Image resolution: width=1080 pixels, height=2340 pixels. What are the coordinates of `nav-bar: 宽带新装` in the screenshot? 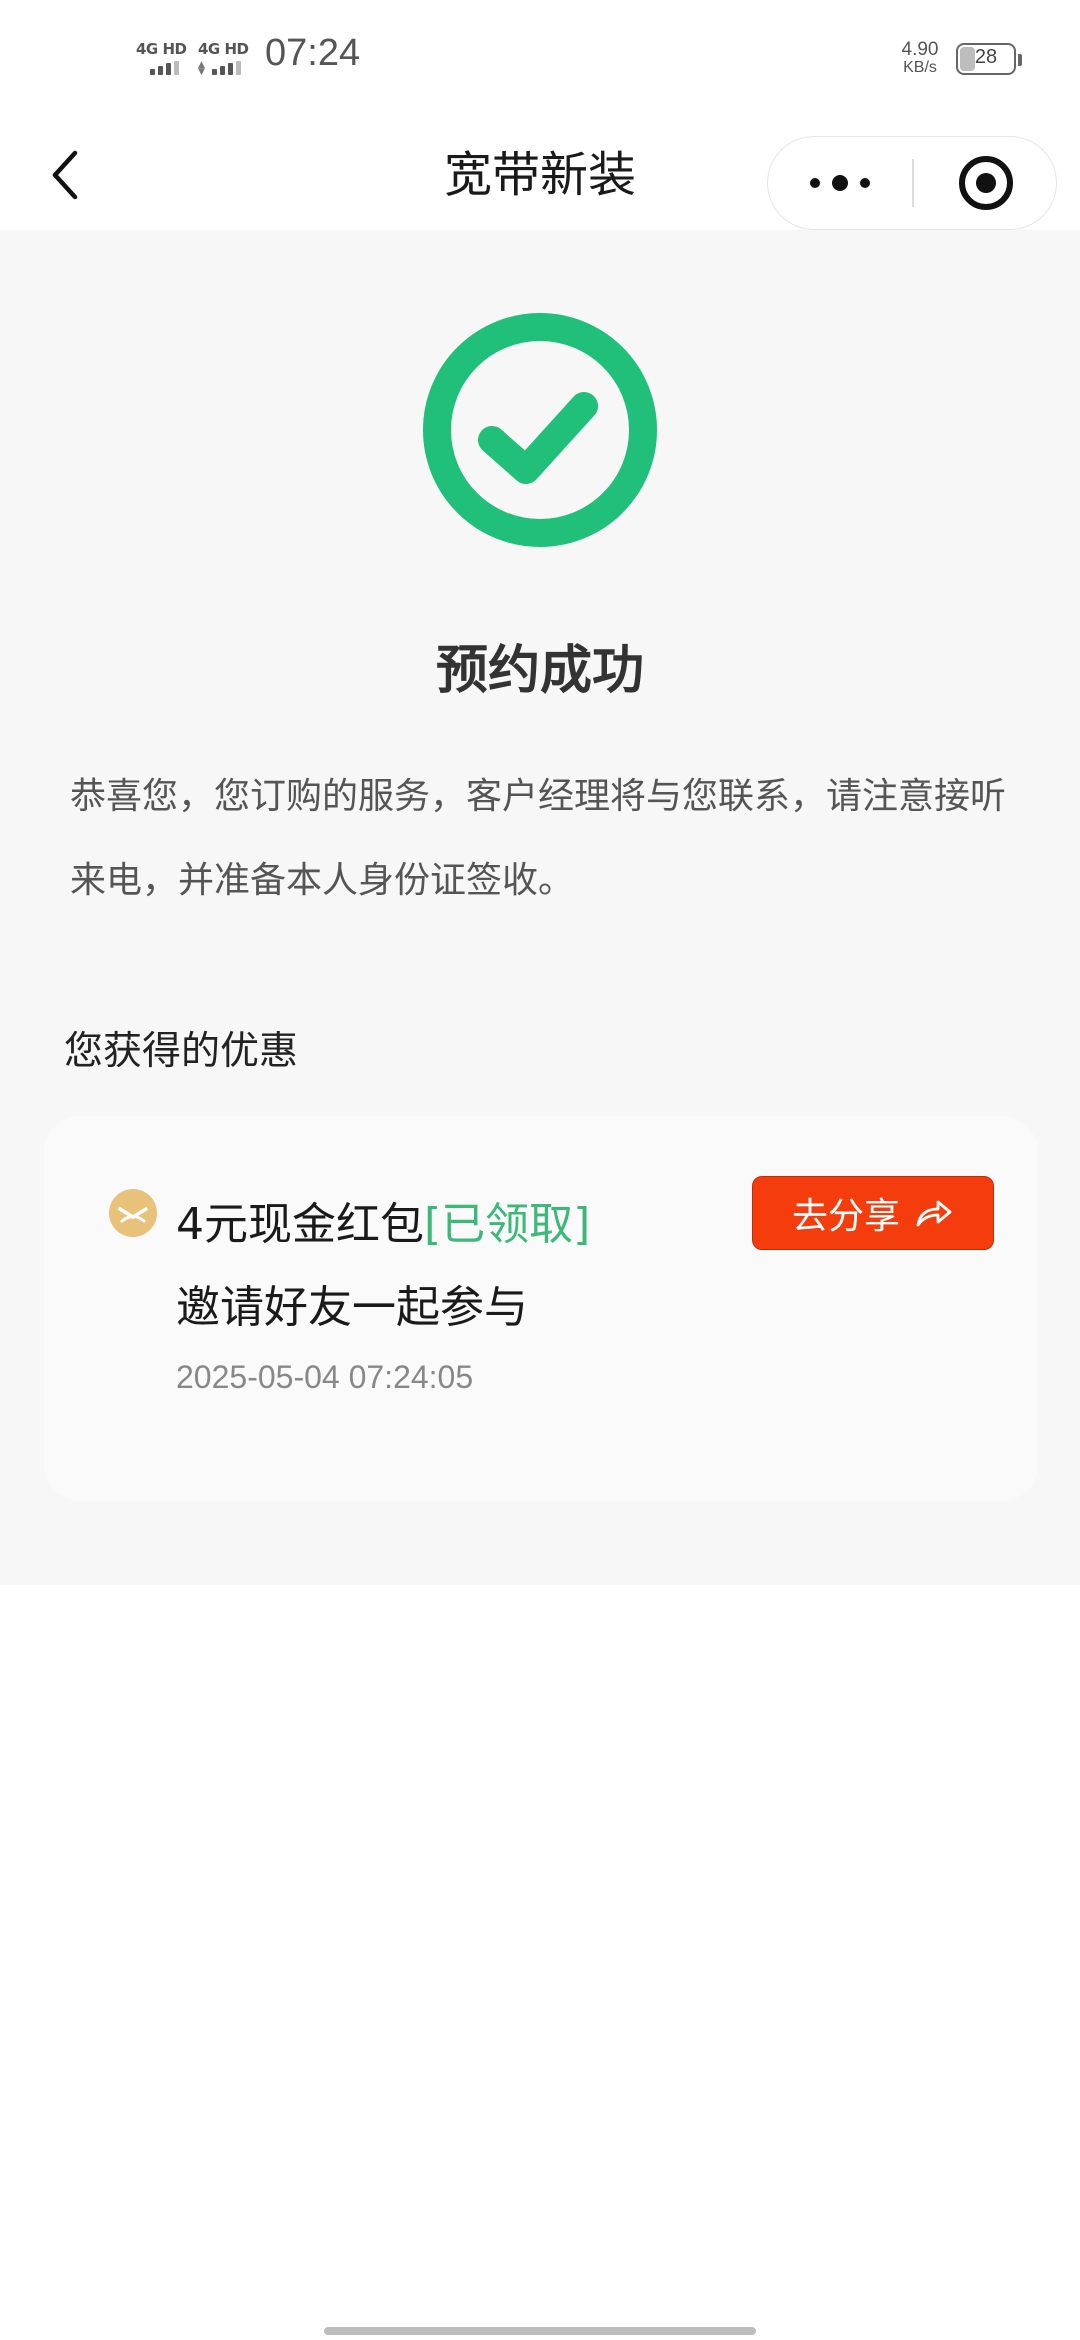 It's located at (540, 175).